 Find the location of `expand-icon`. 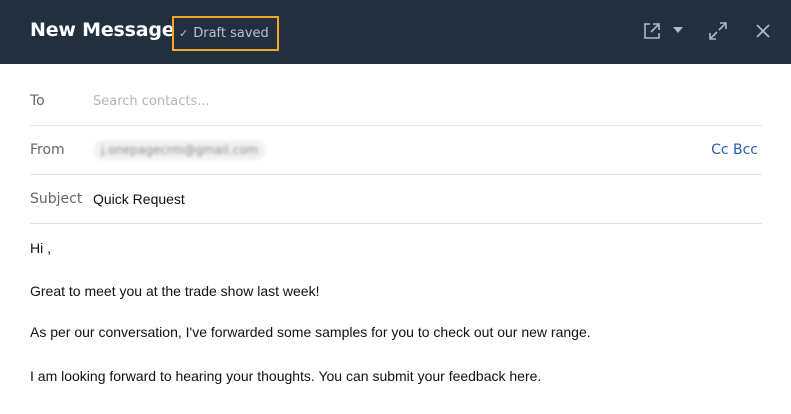

expand-icon is located at coordinates (718, 31).